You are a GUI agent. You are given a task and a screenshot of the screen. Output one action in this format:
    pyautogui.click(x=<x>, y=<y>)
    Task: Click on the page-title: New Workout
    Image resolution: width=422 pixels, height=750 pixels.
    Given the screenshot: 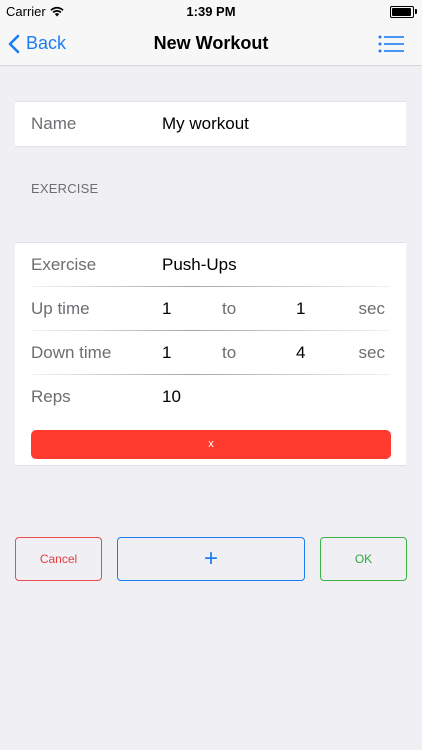 What is the action you would take?
    pyautogui.click(x=211, y=43)
    